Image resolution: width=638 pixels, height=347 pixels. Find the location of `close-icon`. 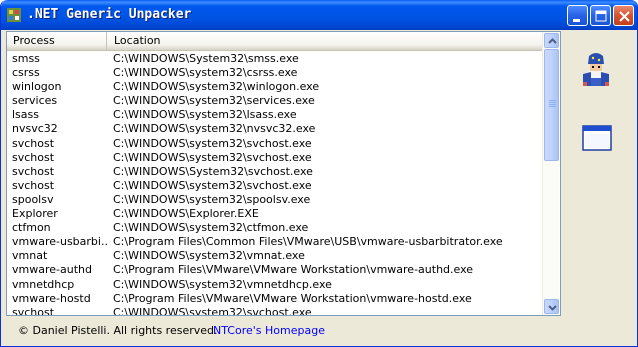

close-icon is located at coordinates (624, 16).